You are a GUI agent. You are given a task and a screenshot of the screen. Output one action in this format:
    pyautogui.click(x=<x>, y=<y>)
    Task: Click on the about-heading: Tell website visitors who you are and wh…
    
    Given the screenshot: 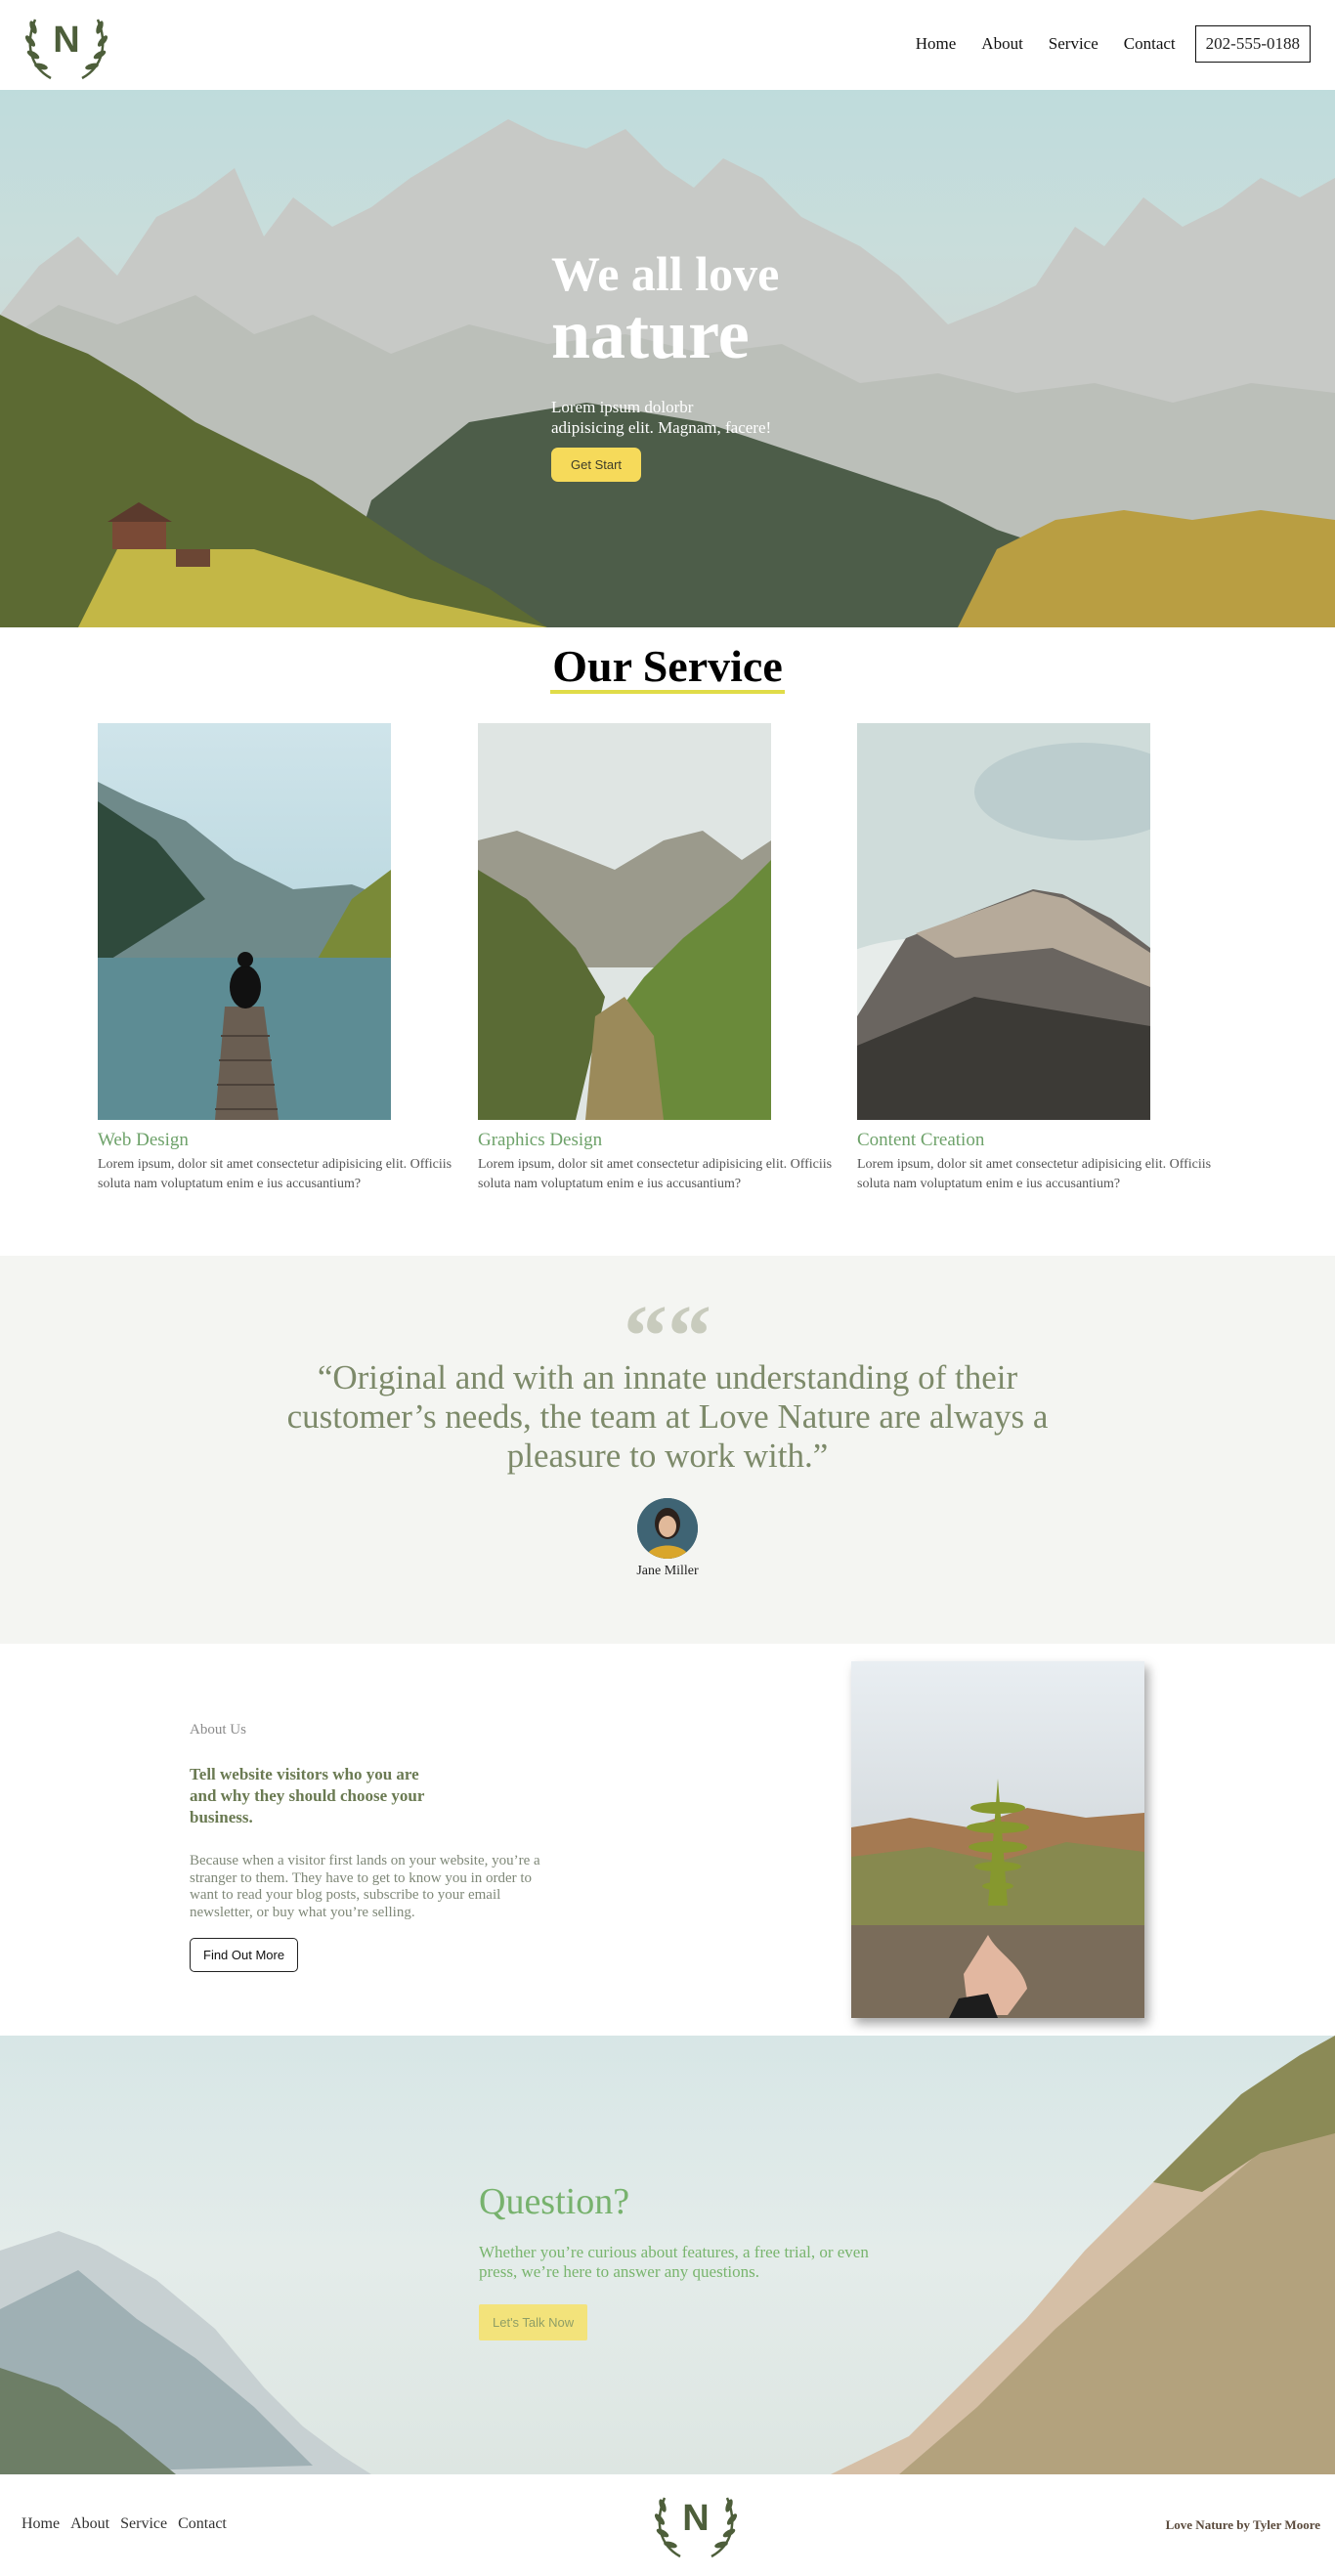 What is the action you would take?
    pyautogui.click(x=307, y=1796)
    